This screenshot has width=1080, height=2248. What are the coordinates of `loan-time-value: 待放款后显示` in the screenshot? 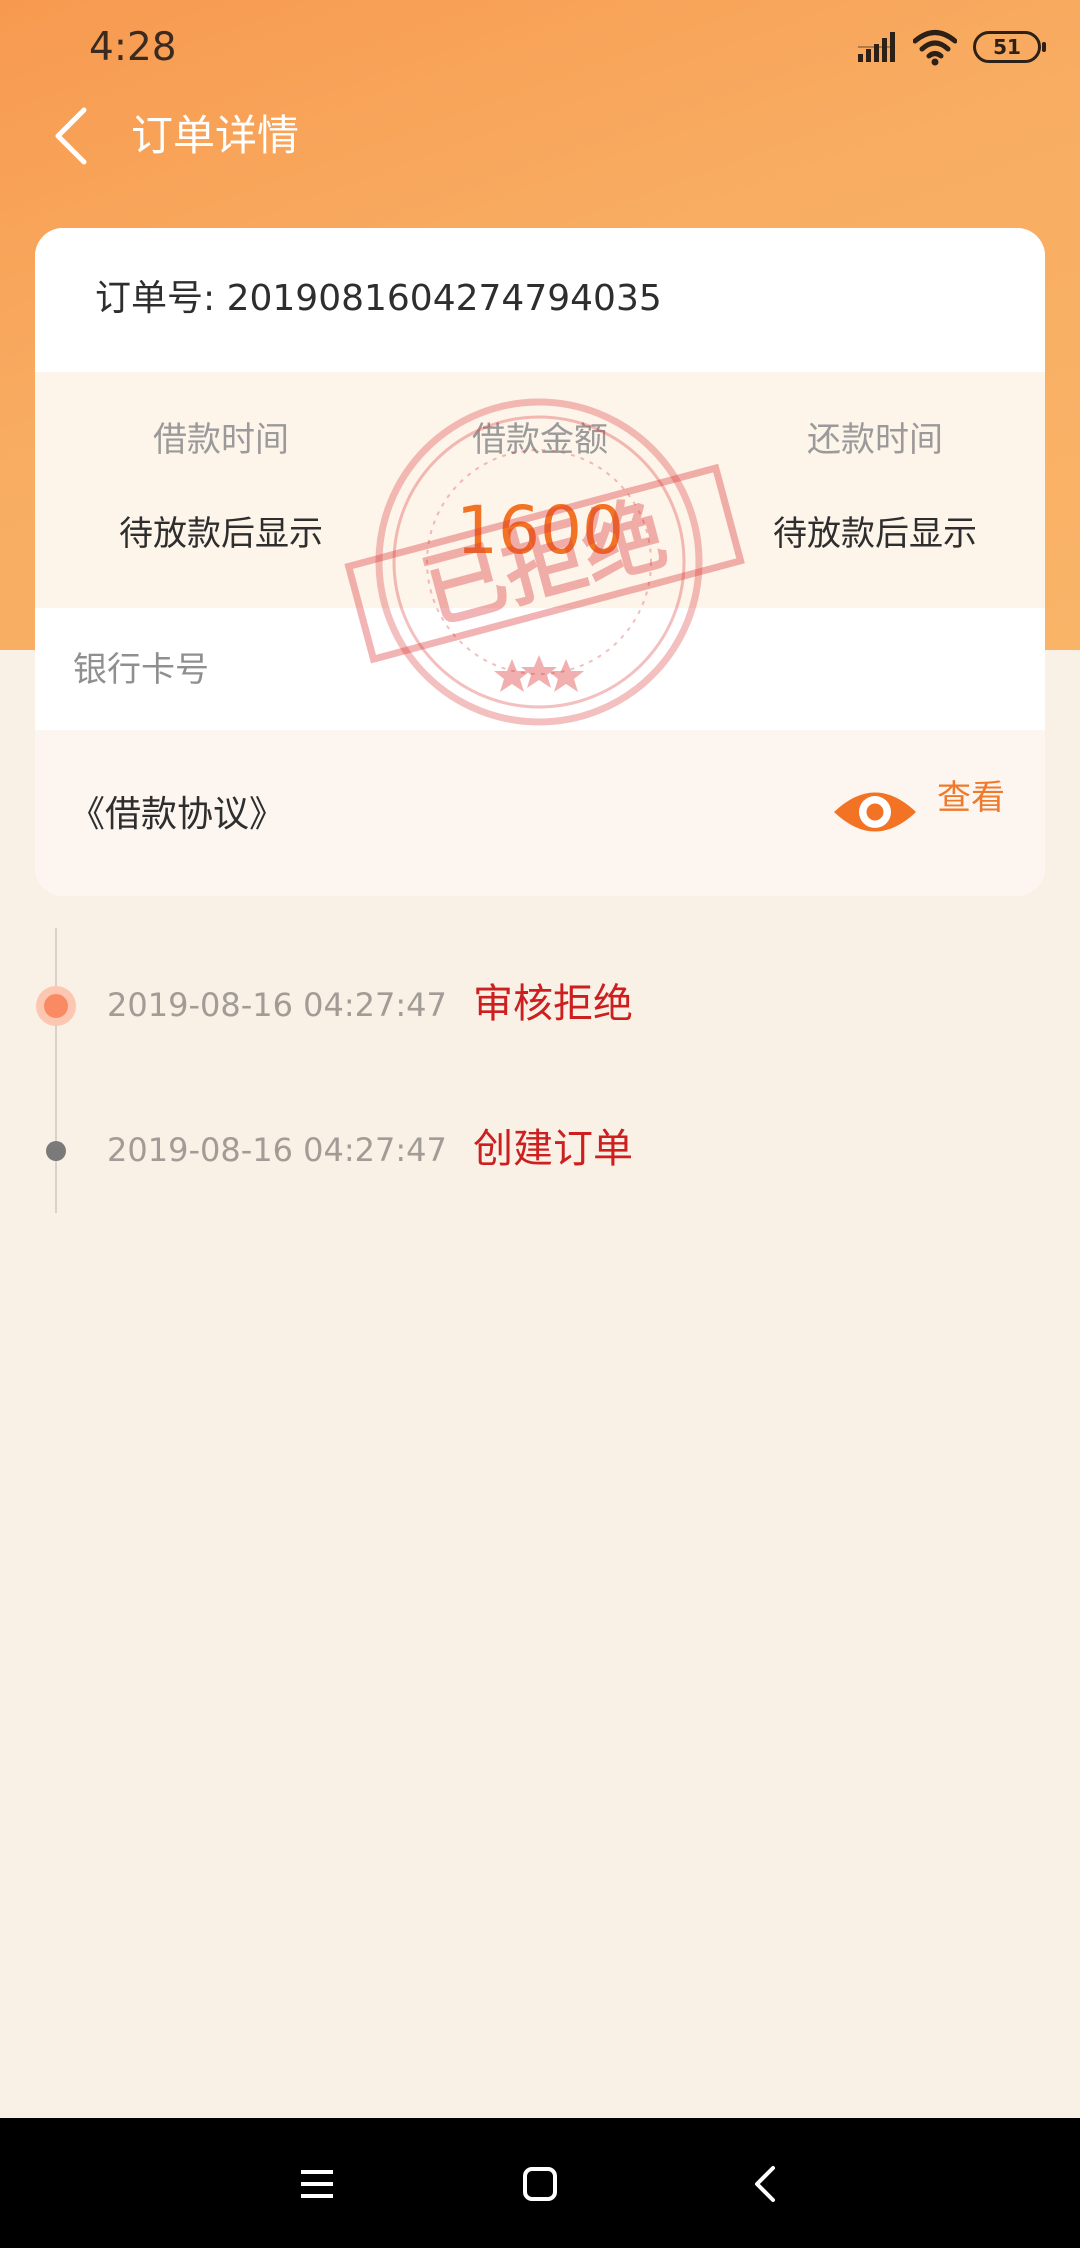 It's located at (221, 534).